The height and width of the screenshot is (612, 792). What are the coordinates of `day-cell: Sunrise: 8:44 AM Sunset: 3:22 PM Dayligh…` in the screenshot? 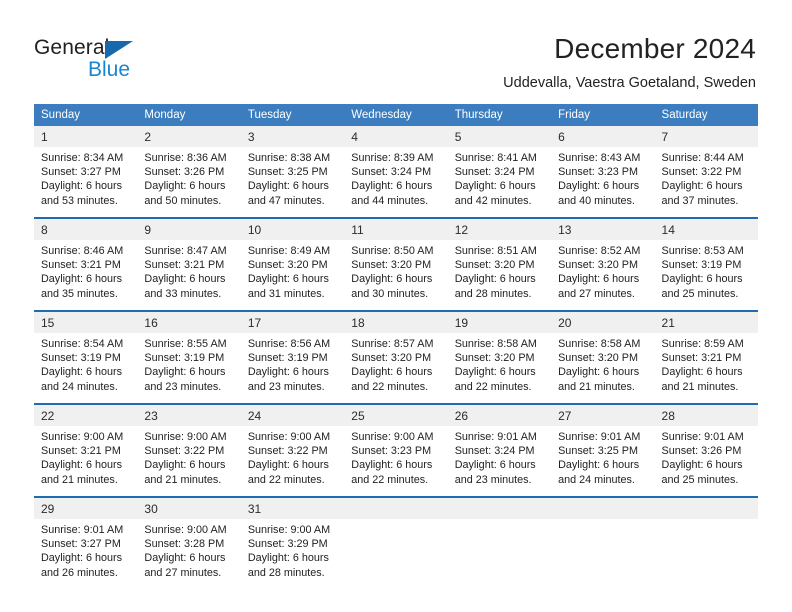 It's located at (706, 182).